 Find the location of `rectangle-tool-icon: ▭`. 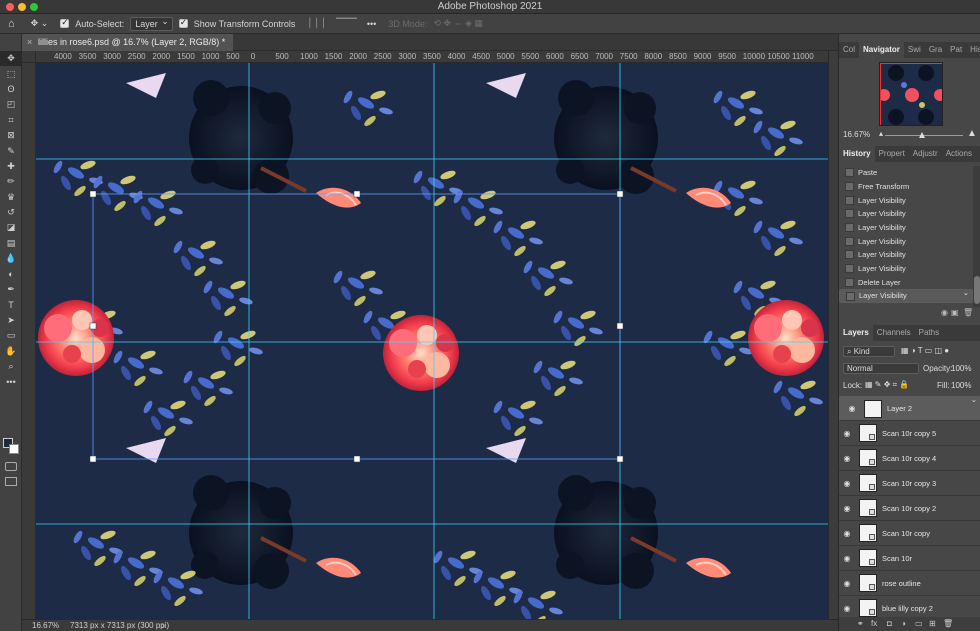

rectangle-tool-icon: ▭ is located at coordinates (11, 335).